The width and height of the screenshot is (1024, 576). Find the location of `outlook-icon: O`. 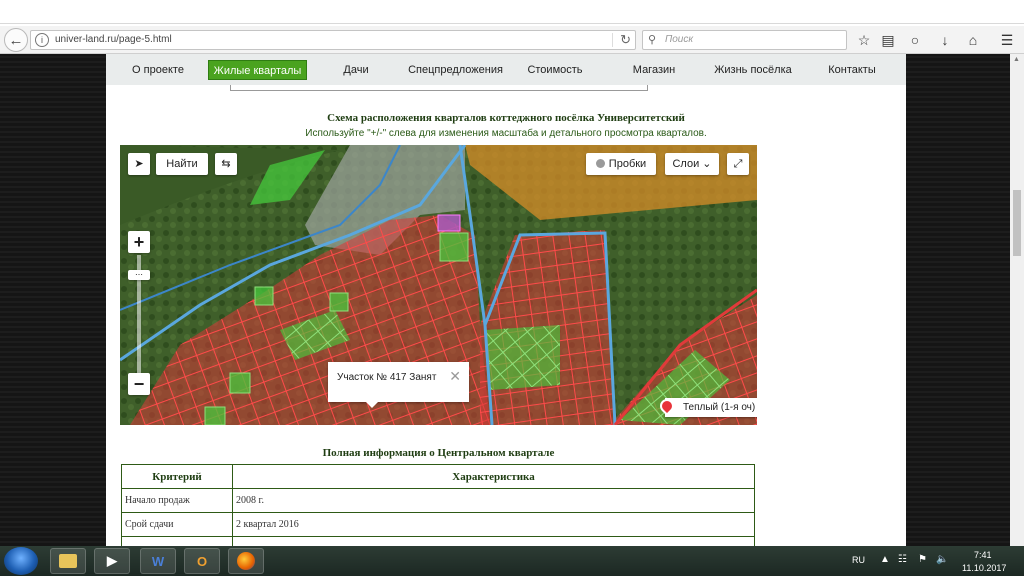

outlook-icon: O is located at coordinates (202, 561).